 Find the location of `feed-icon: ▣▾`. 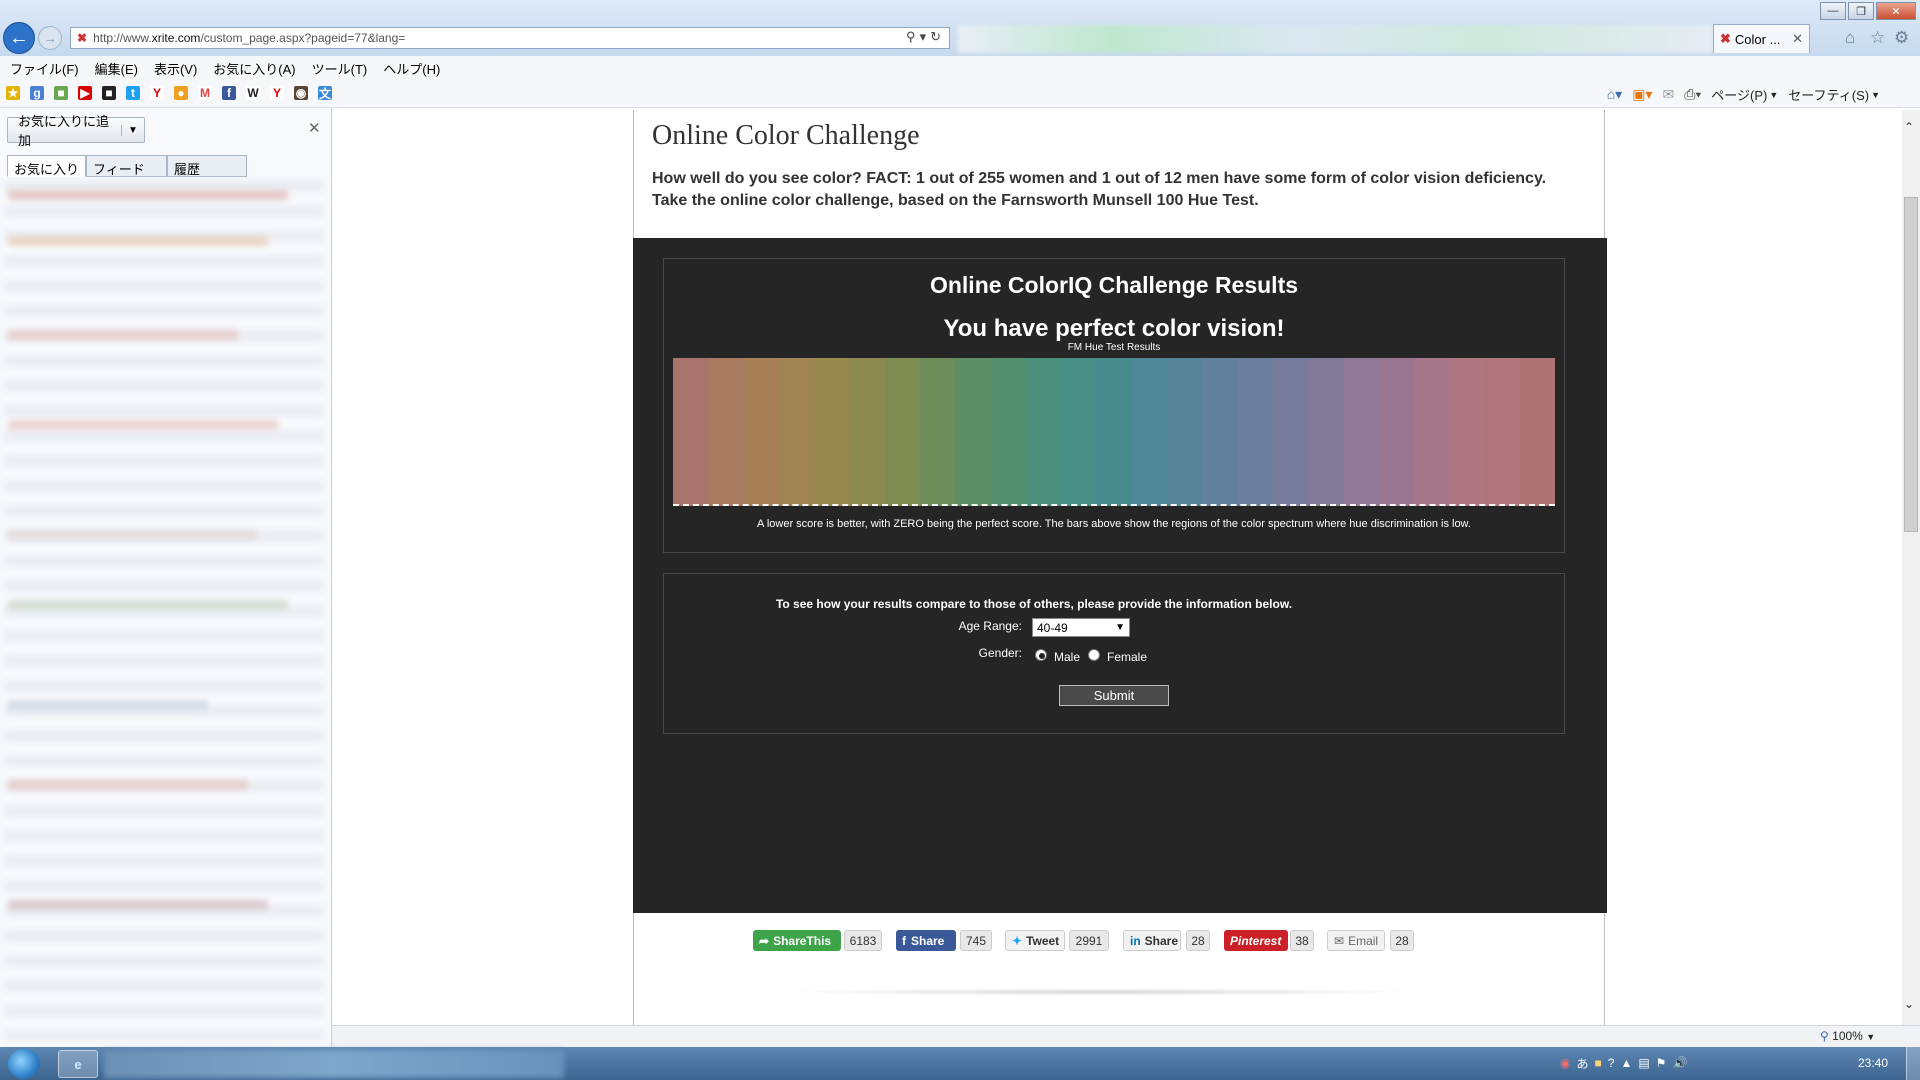

feed-icon: ▣▾ is located at coordinates (1642, 94).